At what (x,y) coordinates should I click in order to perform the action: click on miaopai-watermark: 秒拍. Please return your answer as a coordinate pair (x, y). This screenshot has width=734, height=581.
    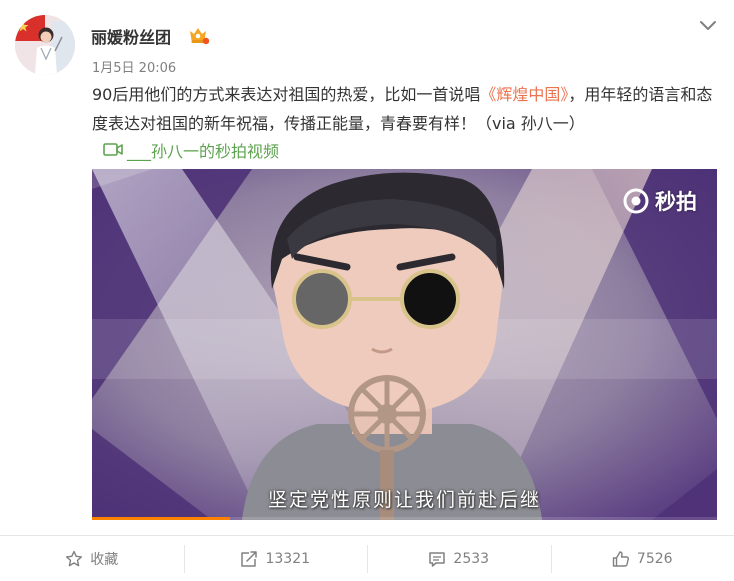
    Looking at the image, I should click on (660, 201).